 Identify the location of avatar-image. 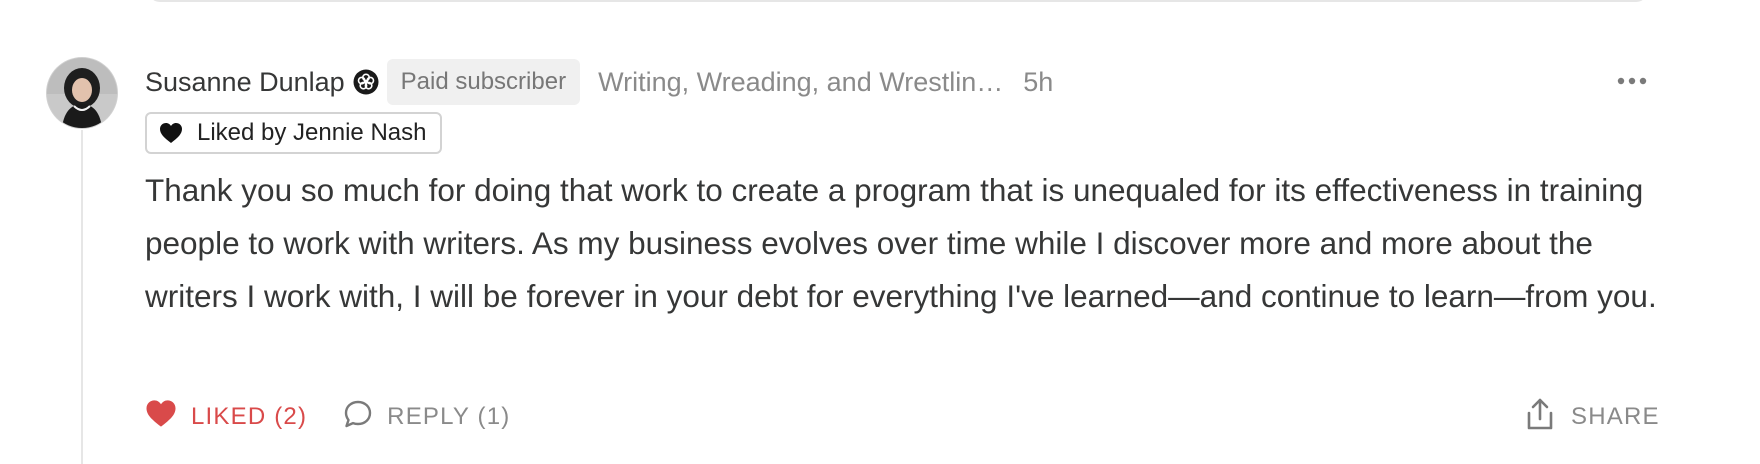
(82, 93).